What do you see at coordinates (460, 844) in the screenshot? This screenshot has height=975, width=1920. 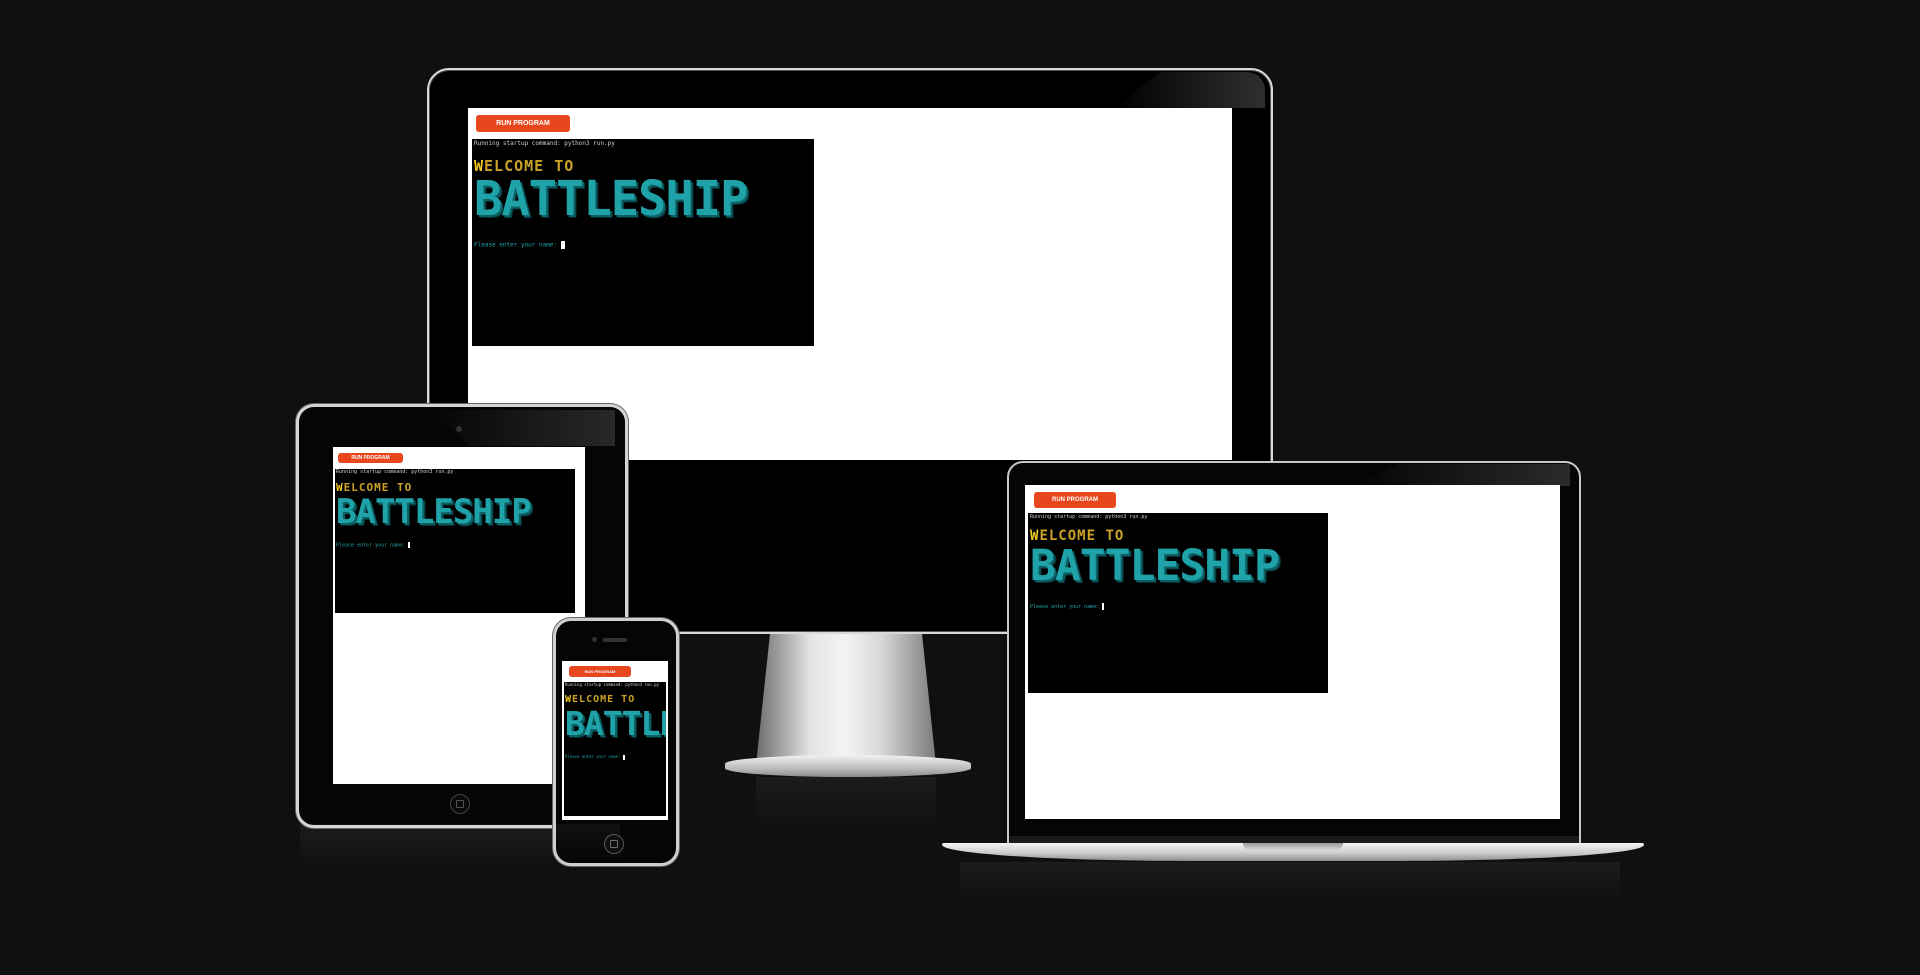 I see `tablet-reflection` at bounding box center [460, 844].